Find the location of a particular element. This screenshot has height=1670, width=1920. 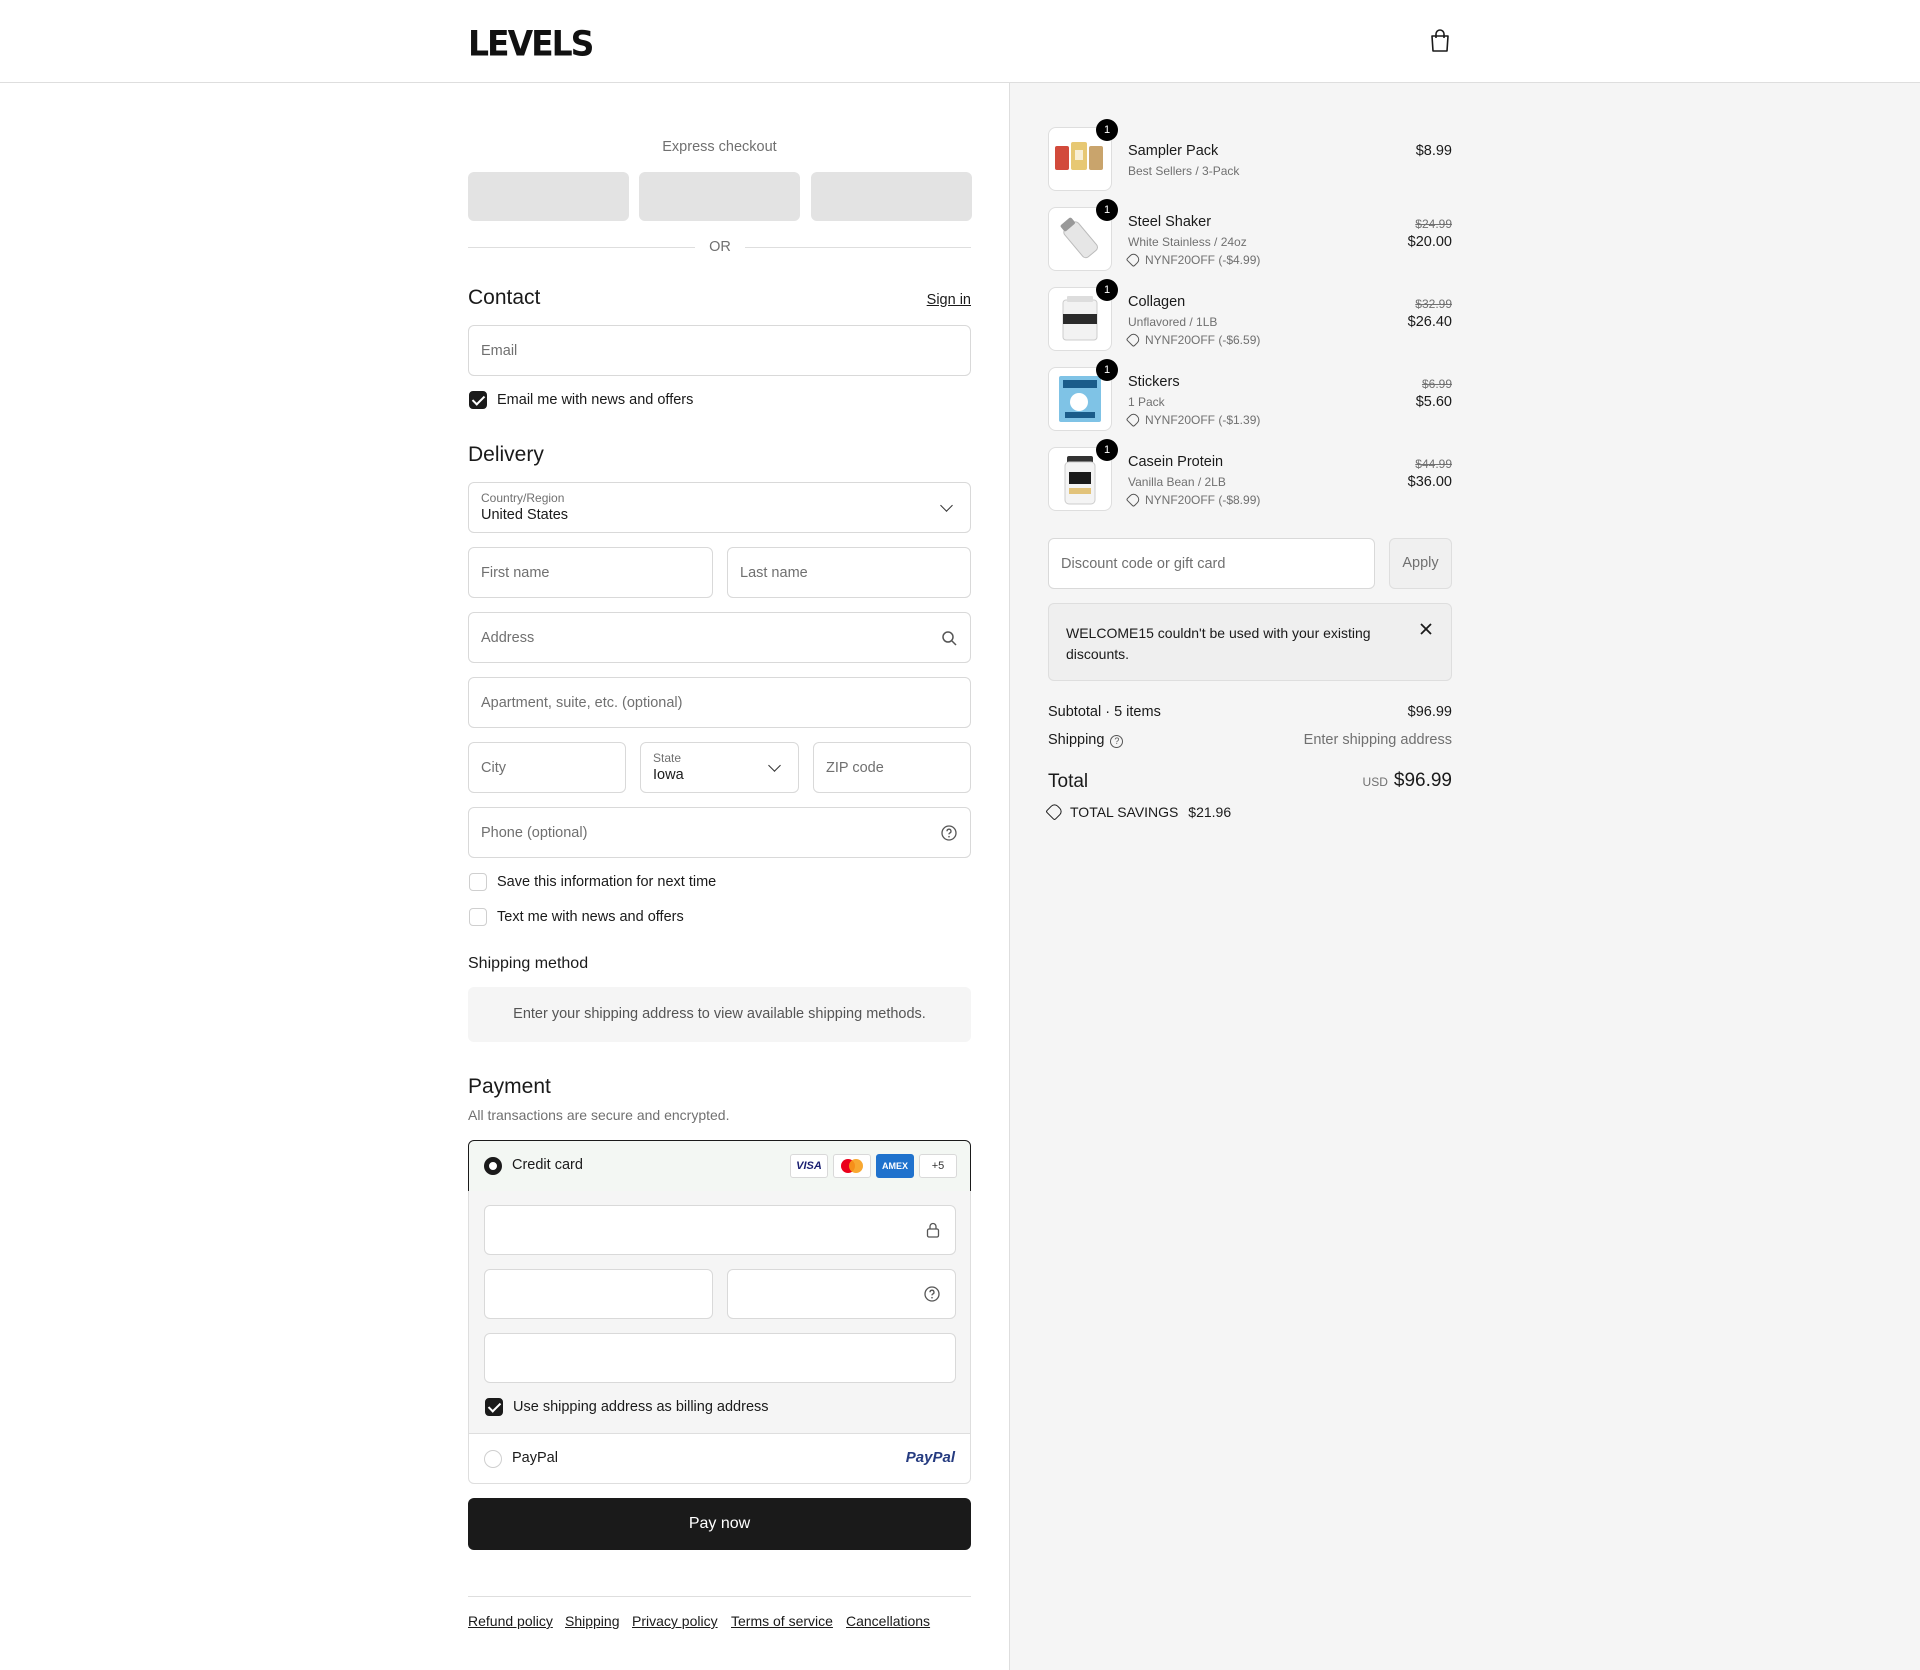

sign-in-link: Sign in is located at coordinates (949, 300).